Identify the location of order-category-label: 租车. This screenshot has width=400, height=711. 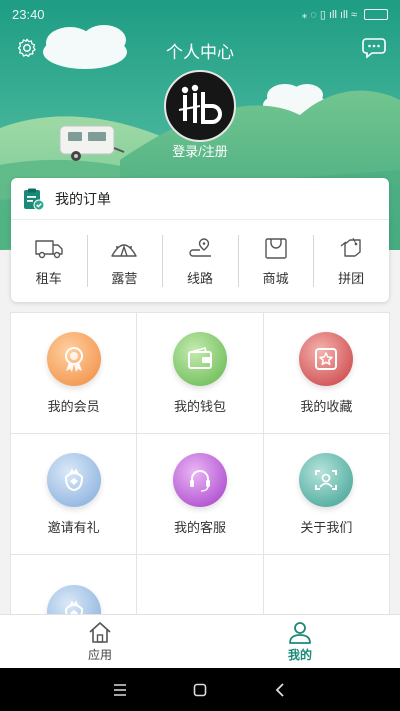
(48, 278).